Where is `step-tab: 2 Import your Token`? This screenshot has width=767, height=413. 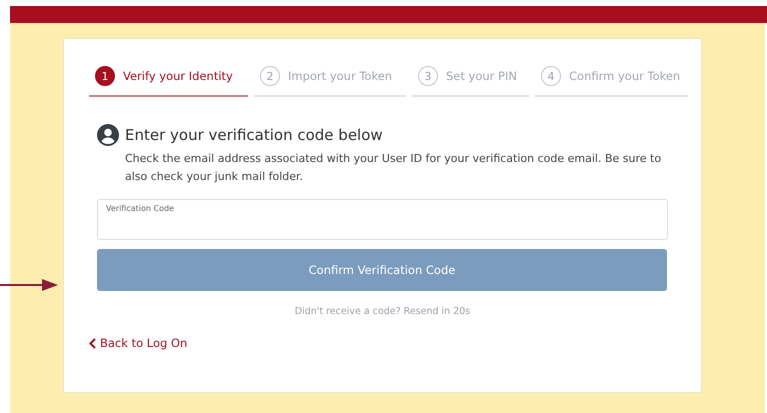 step-tab: 2 Import your Token is located at coordinates (330, 81).